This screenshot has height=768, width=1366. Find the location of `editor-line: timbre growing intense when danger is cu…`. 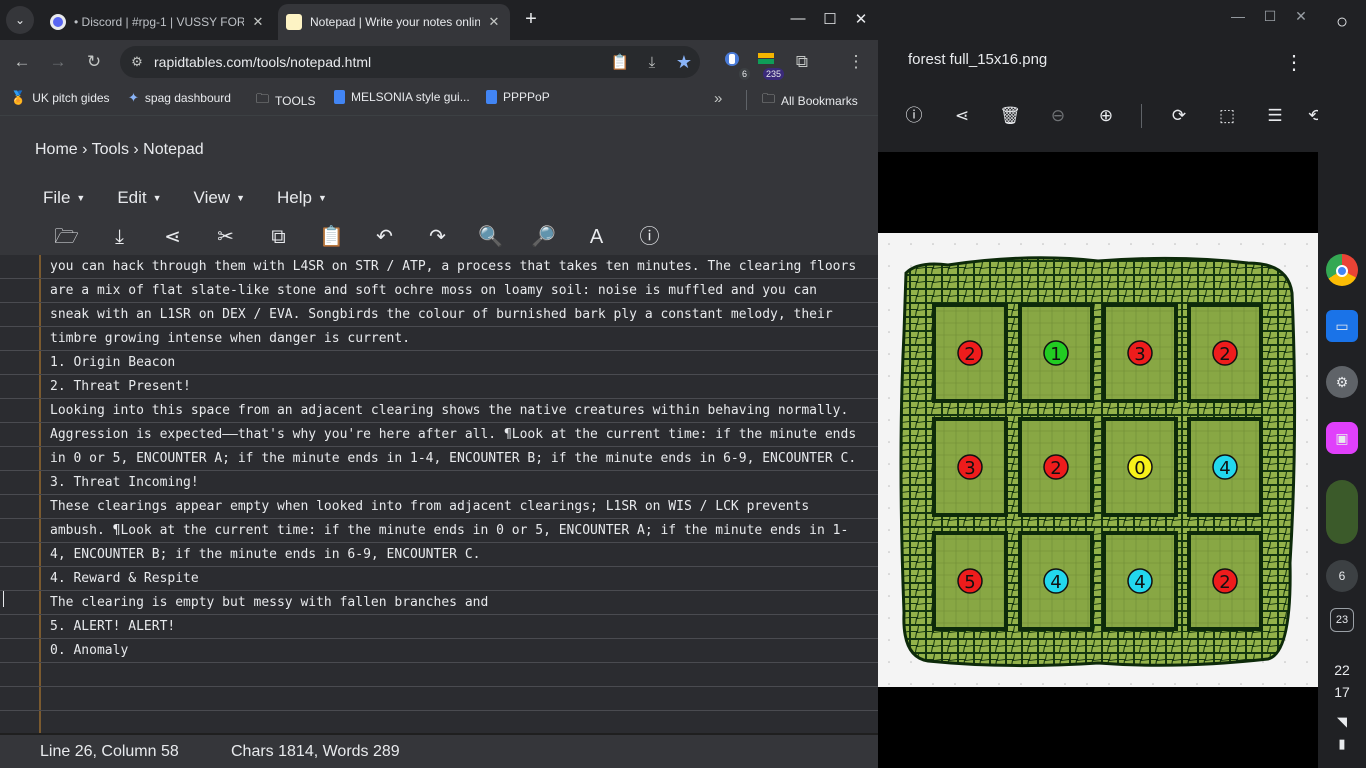

editor-line: timbre growing intense when danger is cu… is located at coordinates (439, 339).